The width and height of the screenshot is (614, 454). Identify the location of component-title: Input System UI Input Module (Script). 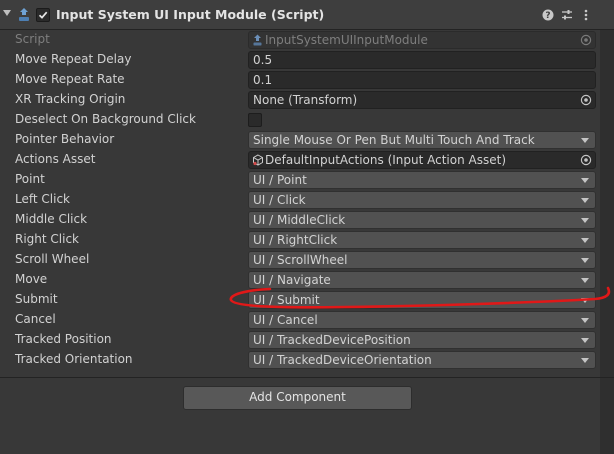
(190, 14).